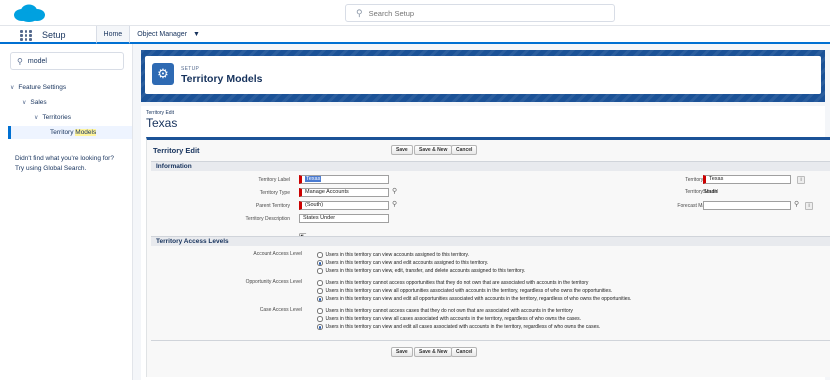 The image size is (830, 380). What do you see at coordinates (274, 193) in the screenshot?
I see `territory-type-label: Territory Type` at bounding box center [274, 193].